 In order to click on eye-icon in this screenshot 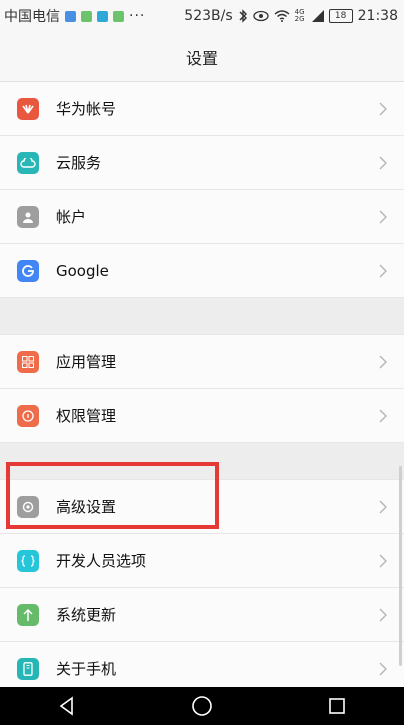, I will do `click(260, 16)`.